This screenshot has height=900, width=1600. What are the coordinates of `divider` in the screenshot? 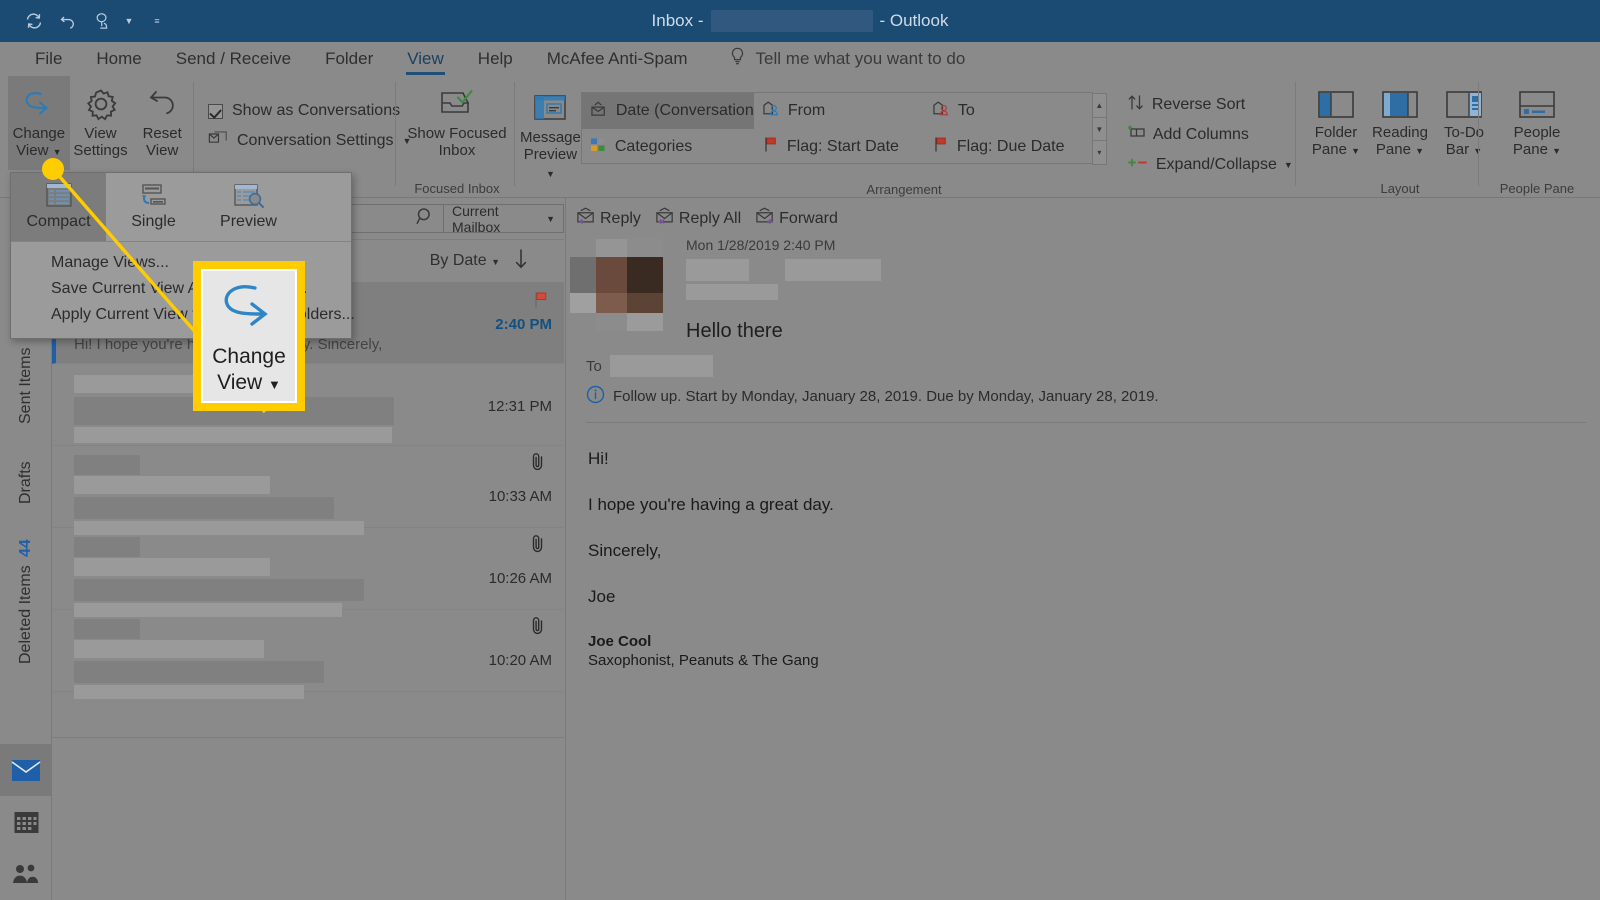 It's located at (1086, 422).